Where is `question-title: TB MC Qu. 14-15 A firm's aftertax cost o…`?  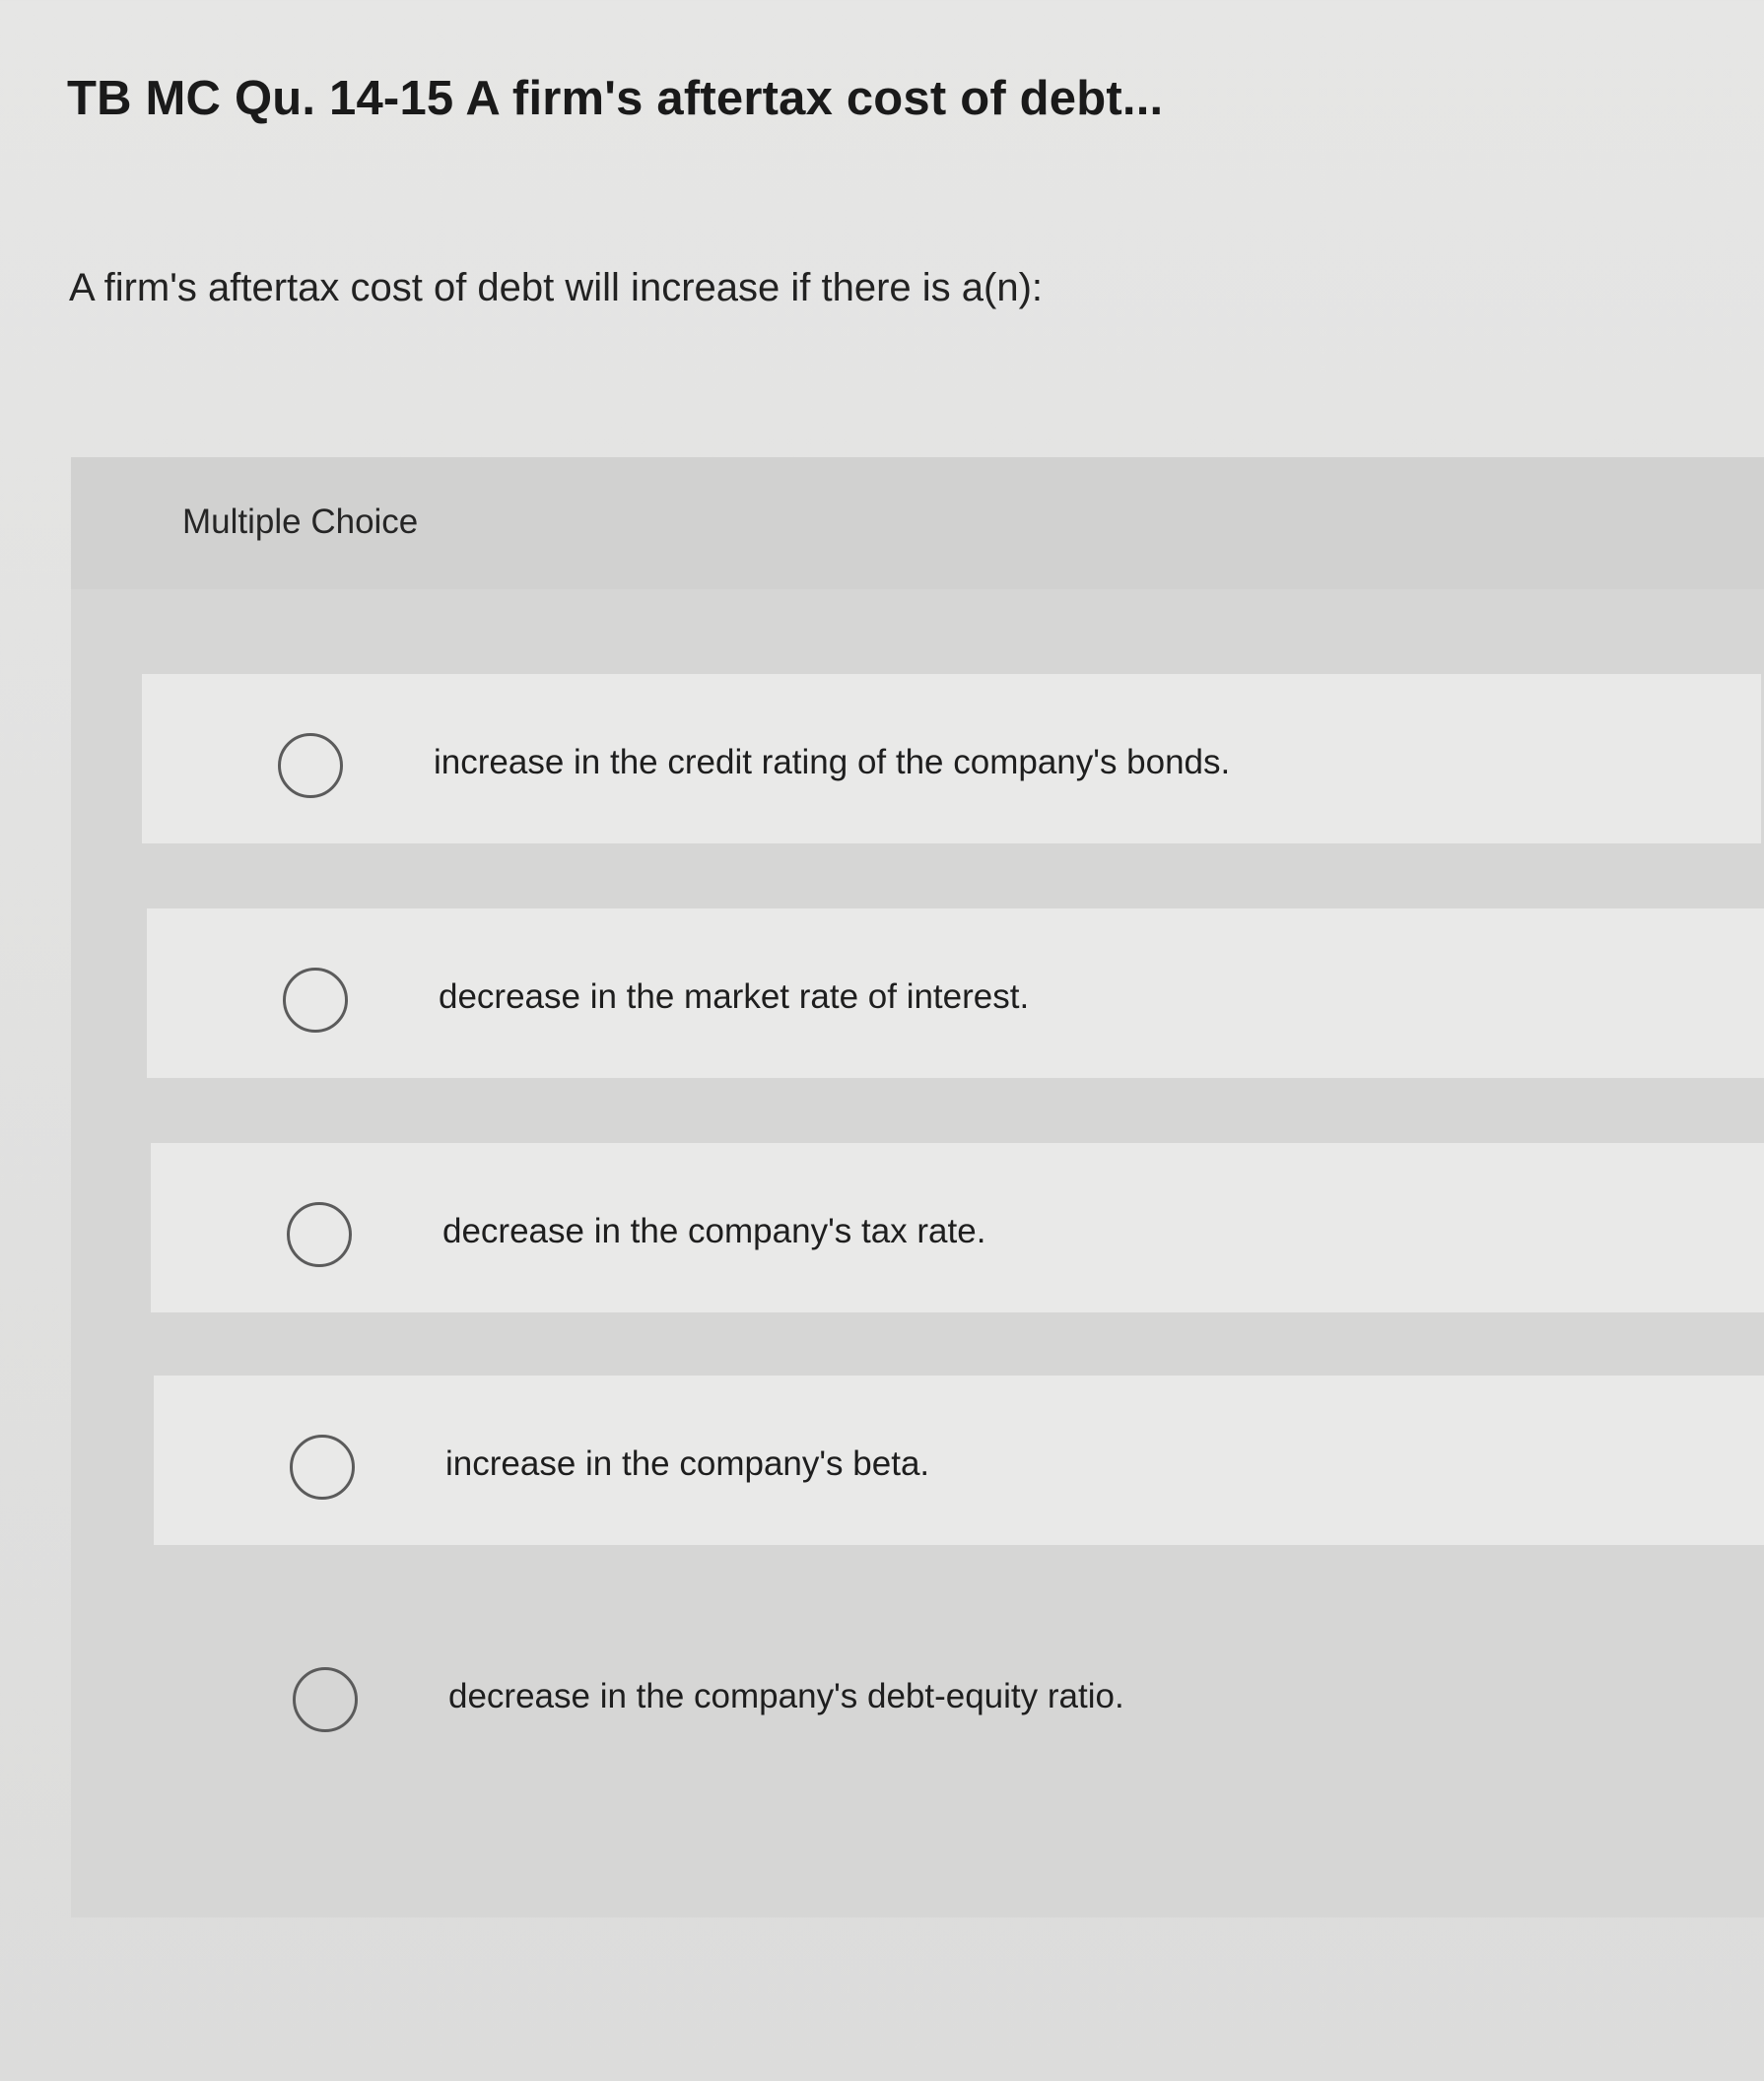
question-title: TB MC Qu. 14-15 A firm's aftertax cost o… is located at coordinates (615, 98).